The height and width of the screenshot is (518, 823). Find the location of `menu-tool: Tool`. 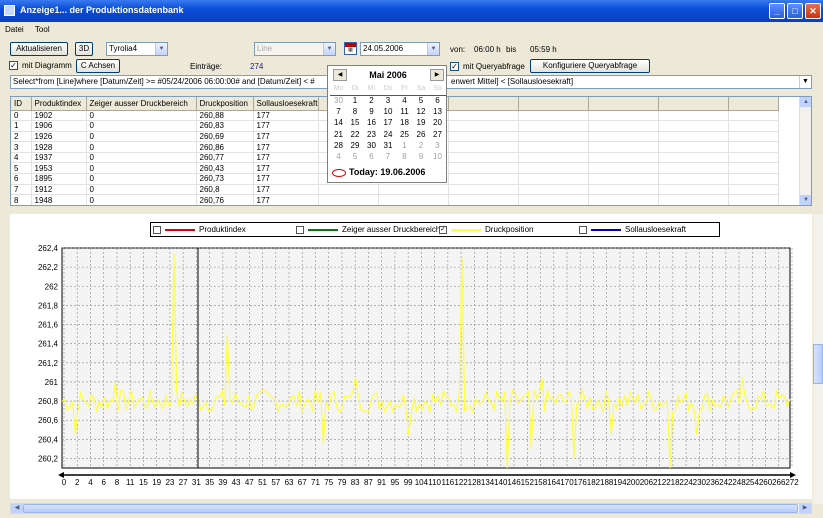

menu-tool: Tool is located at coordinates (42, 28).